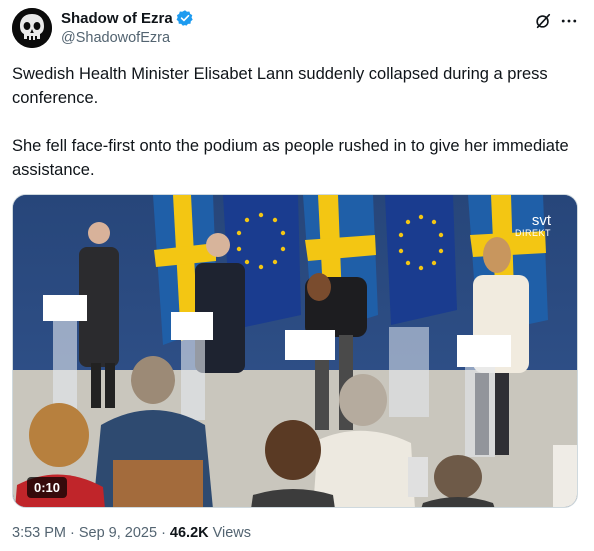 The height and width of the screenshot is (551, 594). Describe the element at coordinates (118, 533) in the screenshot. I see `post-date: Sep 9, 2025` at that location.